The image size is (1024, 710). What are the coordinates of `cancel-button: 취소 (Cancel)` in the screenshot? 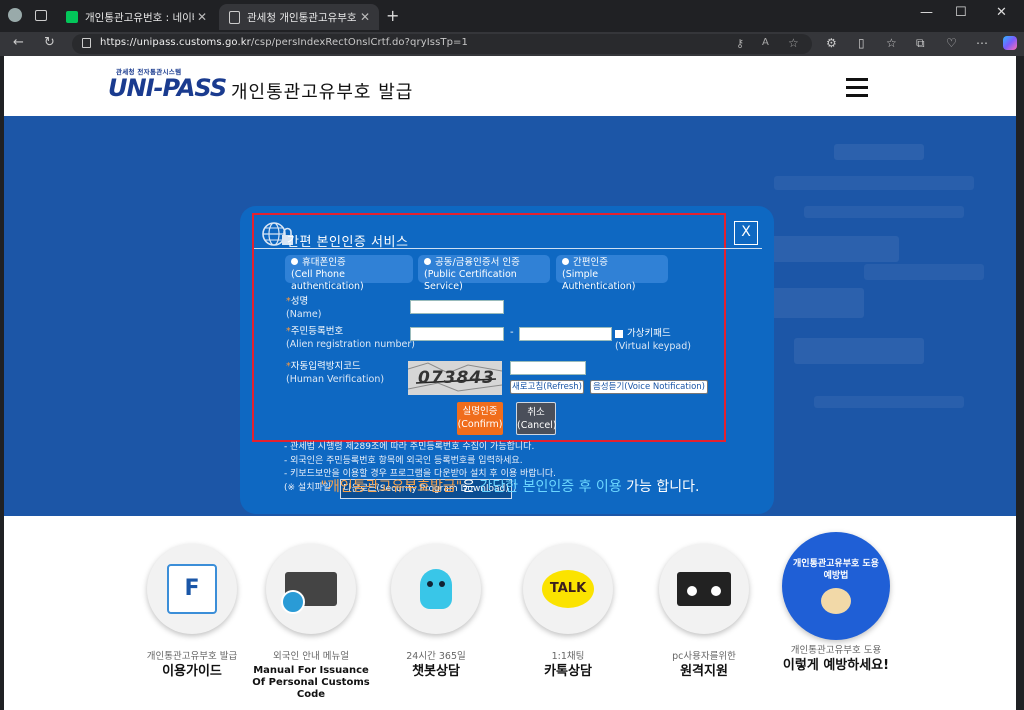 It's located at (536, 418).